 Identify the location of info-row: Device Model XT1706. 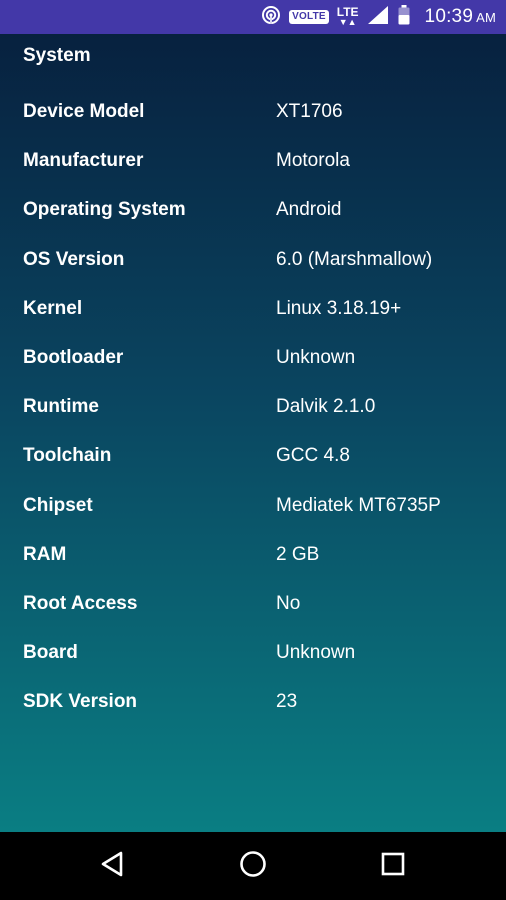
(253, 125).